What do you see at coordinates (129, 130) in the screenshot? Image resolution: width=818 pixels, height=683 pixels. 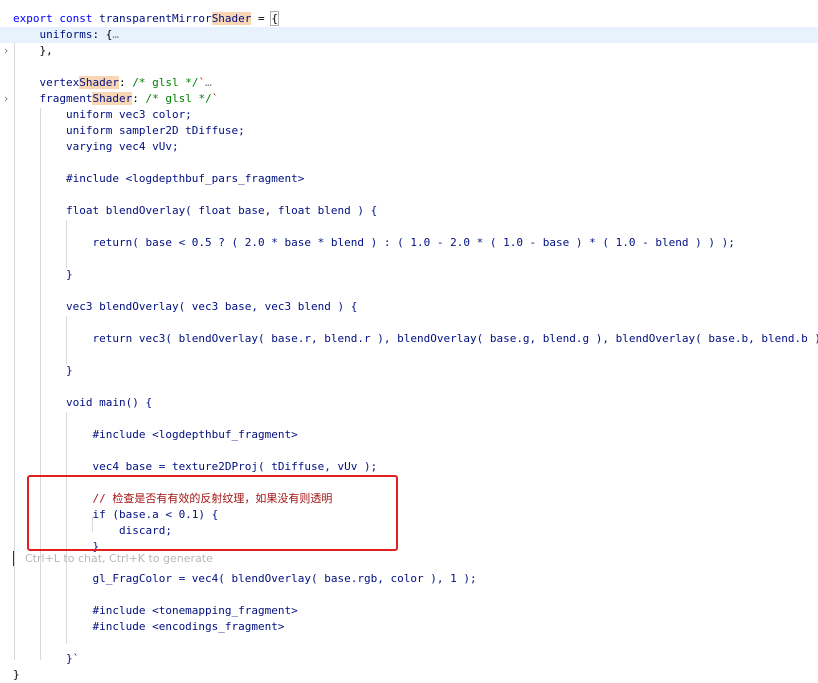 I see `code-text: uniform sampler2D tDiffuse;` at bounding box center [129, 130].